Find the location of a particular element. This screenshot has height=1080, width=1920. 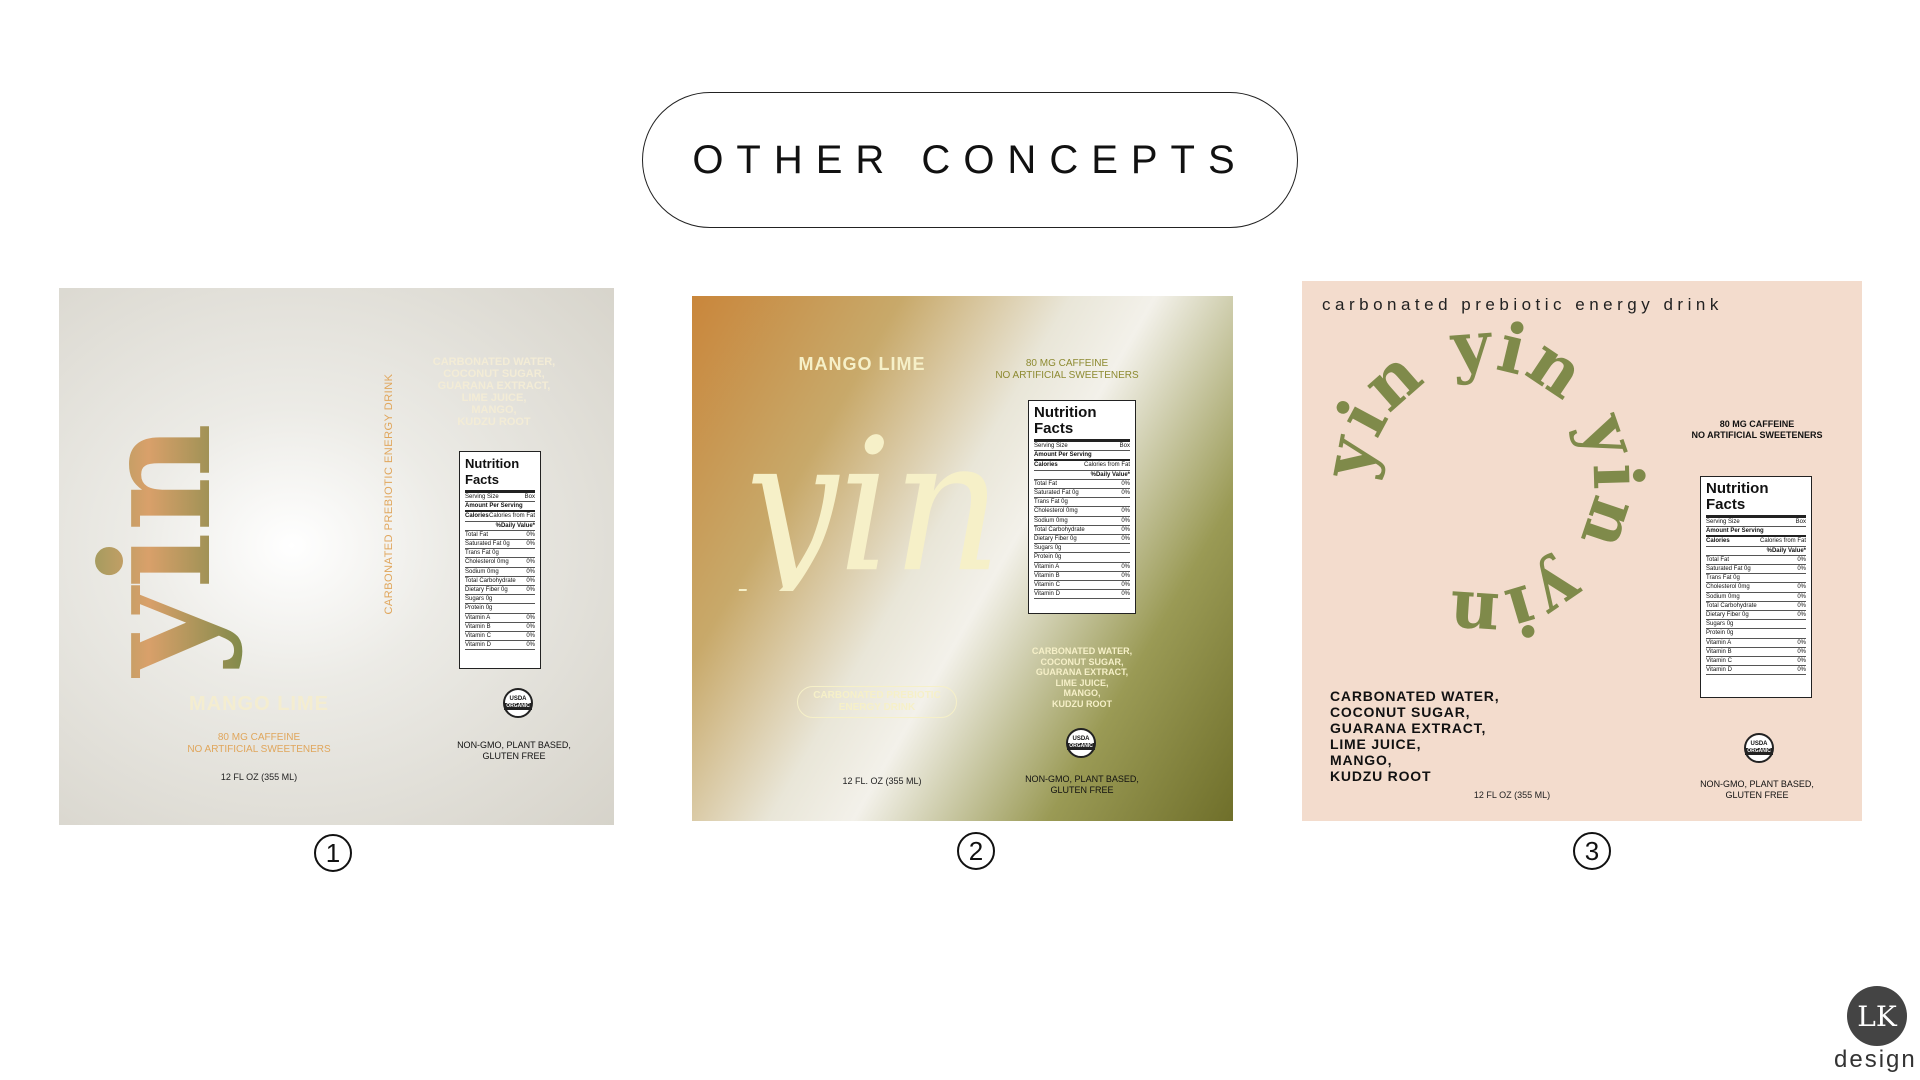

concept-number-2: 2 is located at coordinates (976, 851).